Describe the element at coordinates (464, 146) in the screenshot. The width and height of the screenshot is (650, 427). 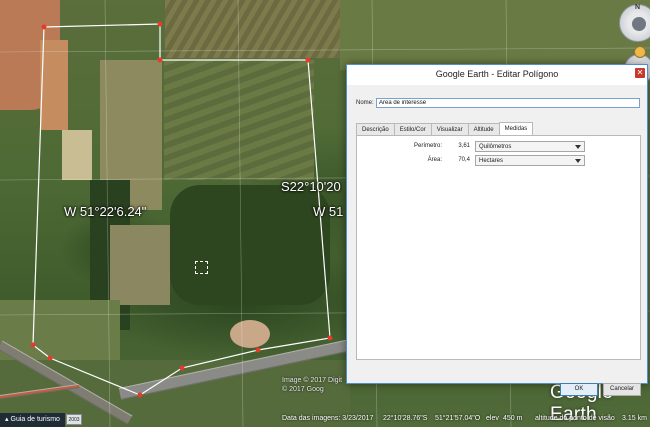
I see `perimeter-value: 3,61` at that location.